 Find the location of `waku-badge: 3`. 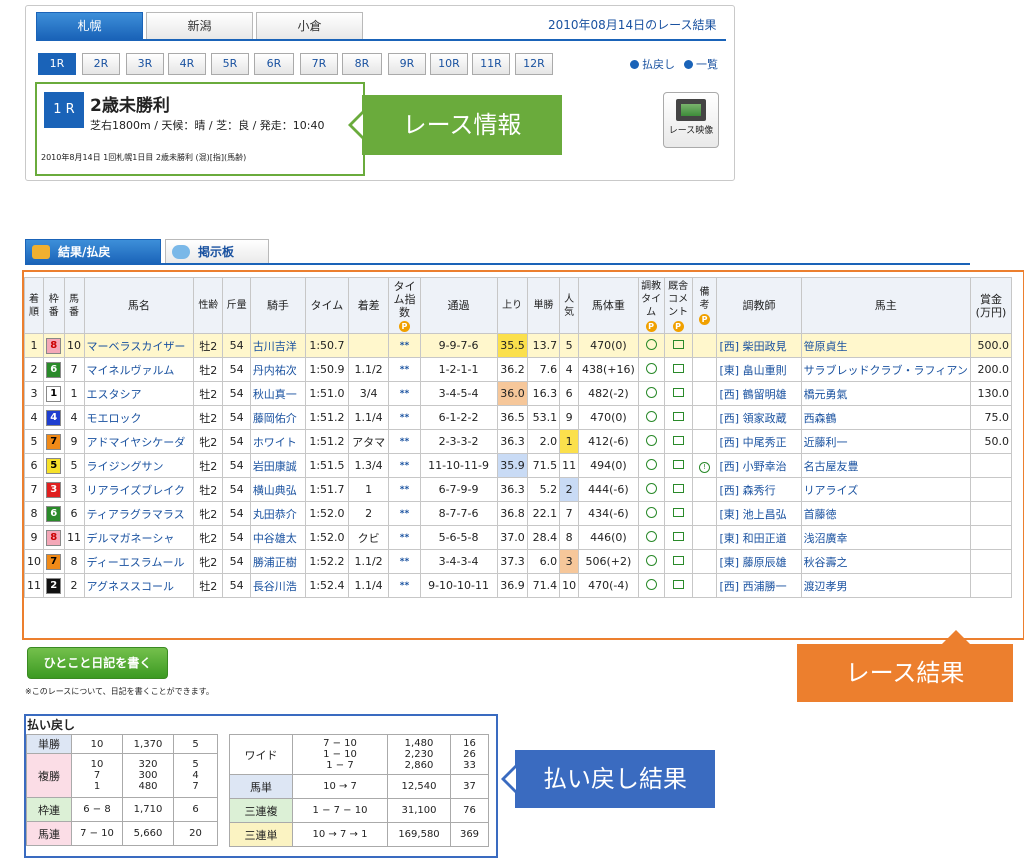

waku-badge: 3 is located at coordinates (54, 489).